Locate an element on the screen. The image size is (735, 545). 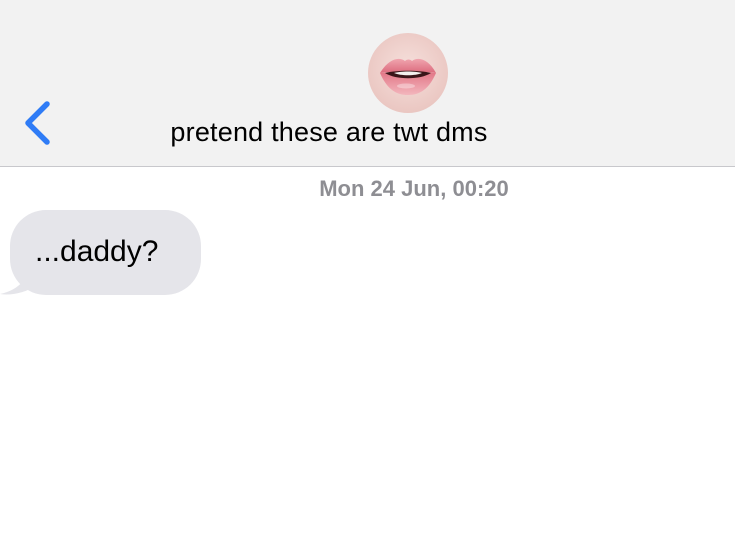
avatar is located at coordinates (408, 73).